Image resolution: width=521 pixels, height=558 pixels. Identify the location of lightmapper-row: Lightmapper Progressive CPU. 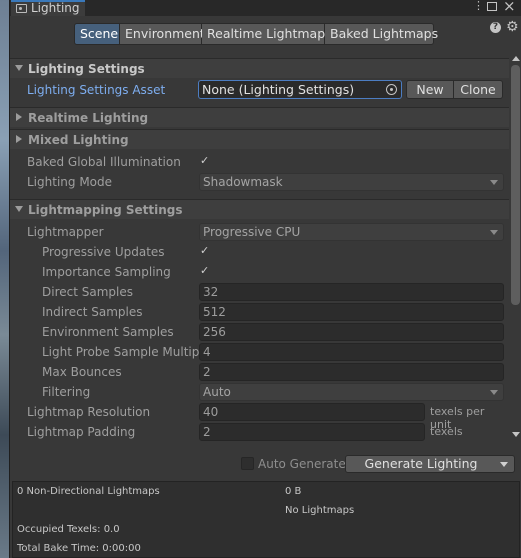
(259, 232).